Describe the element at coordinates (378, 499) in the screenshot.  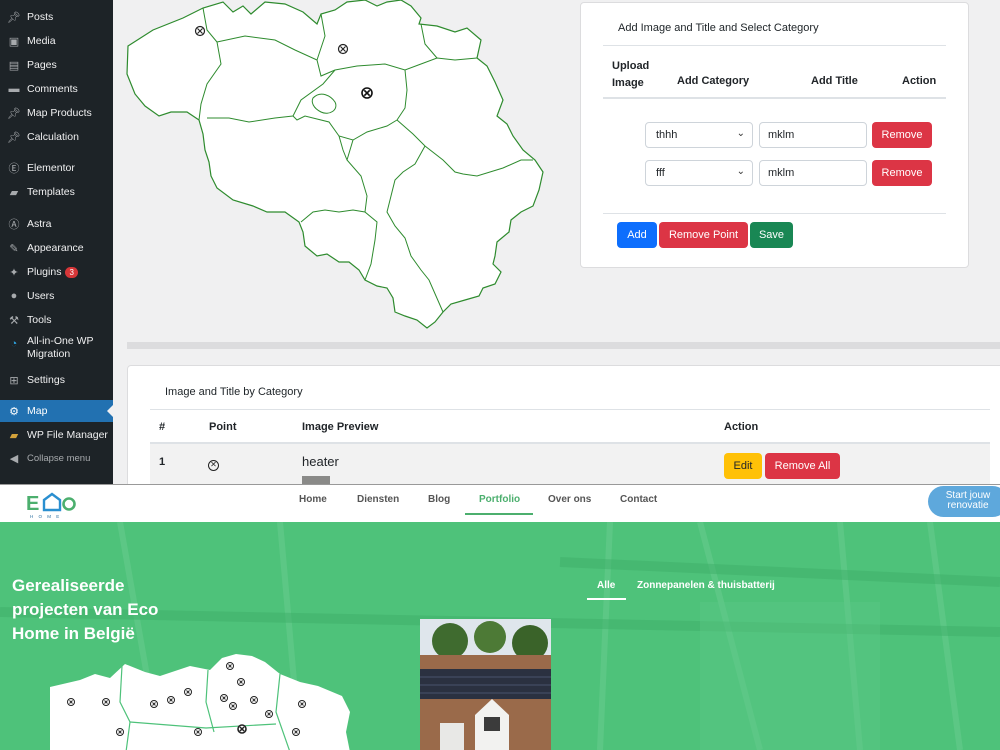
I see `nav-diensten: Diensten` at that location.